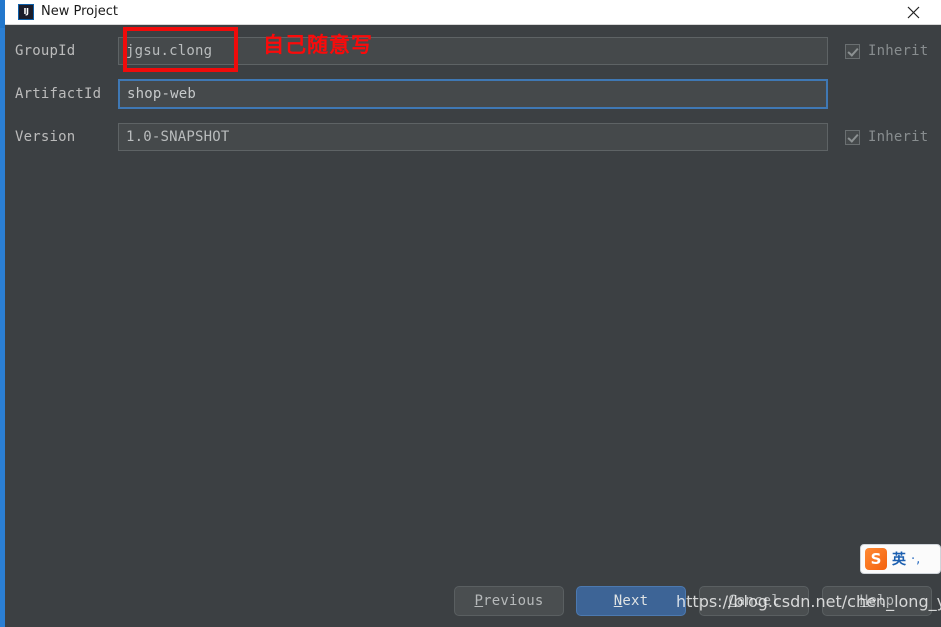  I want to click on form-row-artifactid: ArtifactId, so click(473, 94).